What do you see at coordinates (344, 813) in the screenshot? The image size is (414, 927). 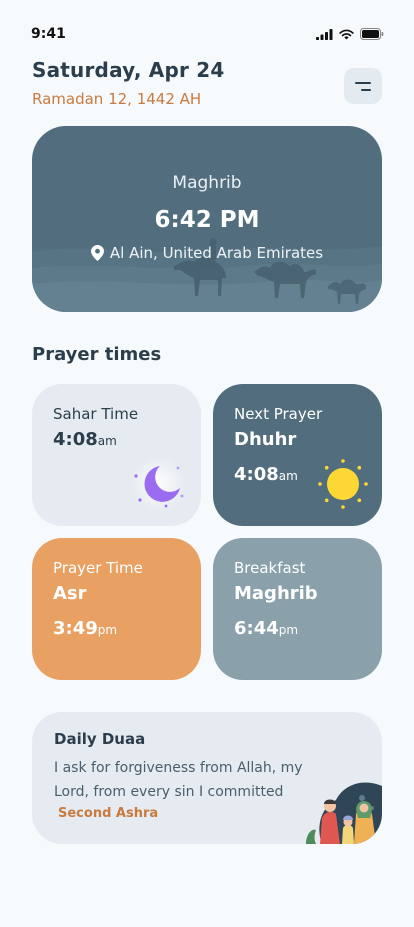 I see `praying-family-illustration` at bounding box center [344, 813].